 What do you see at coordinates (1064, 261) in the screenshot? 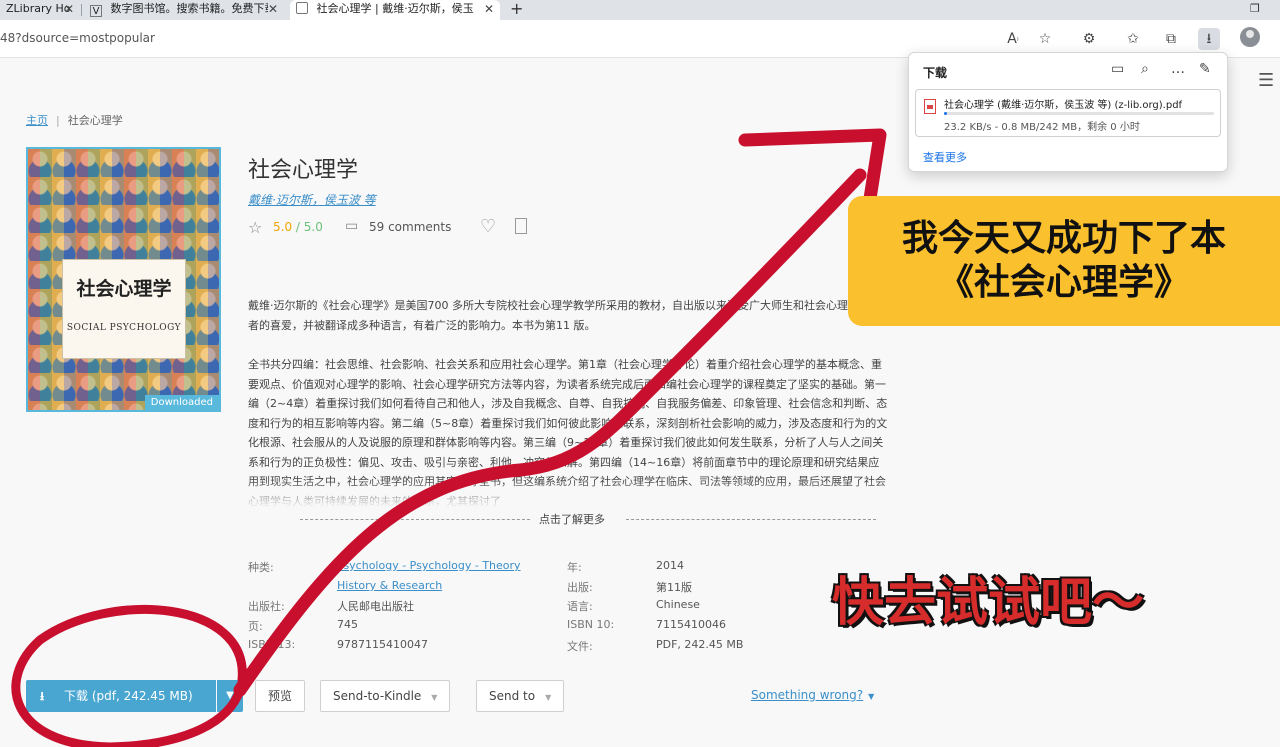
I see `callout-banner: 我今天又成功下了本 《社会心理学》` at bounding box center [1064, 261].